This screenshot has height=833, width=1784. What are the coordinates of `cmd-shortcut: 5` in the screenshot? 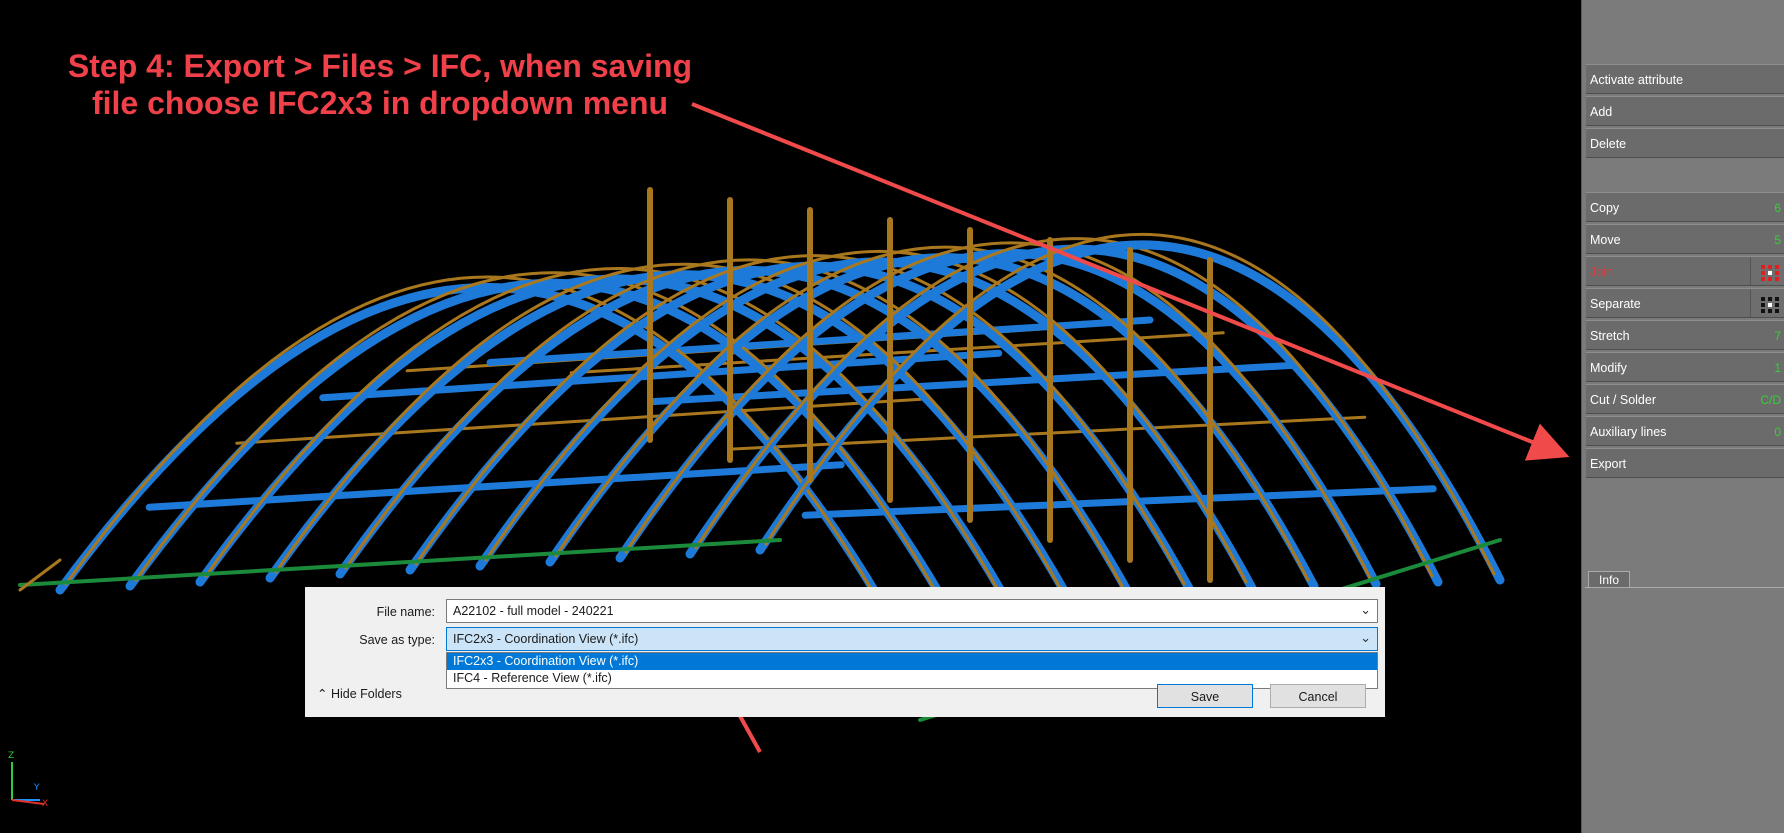 It's located at (1777, 240).